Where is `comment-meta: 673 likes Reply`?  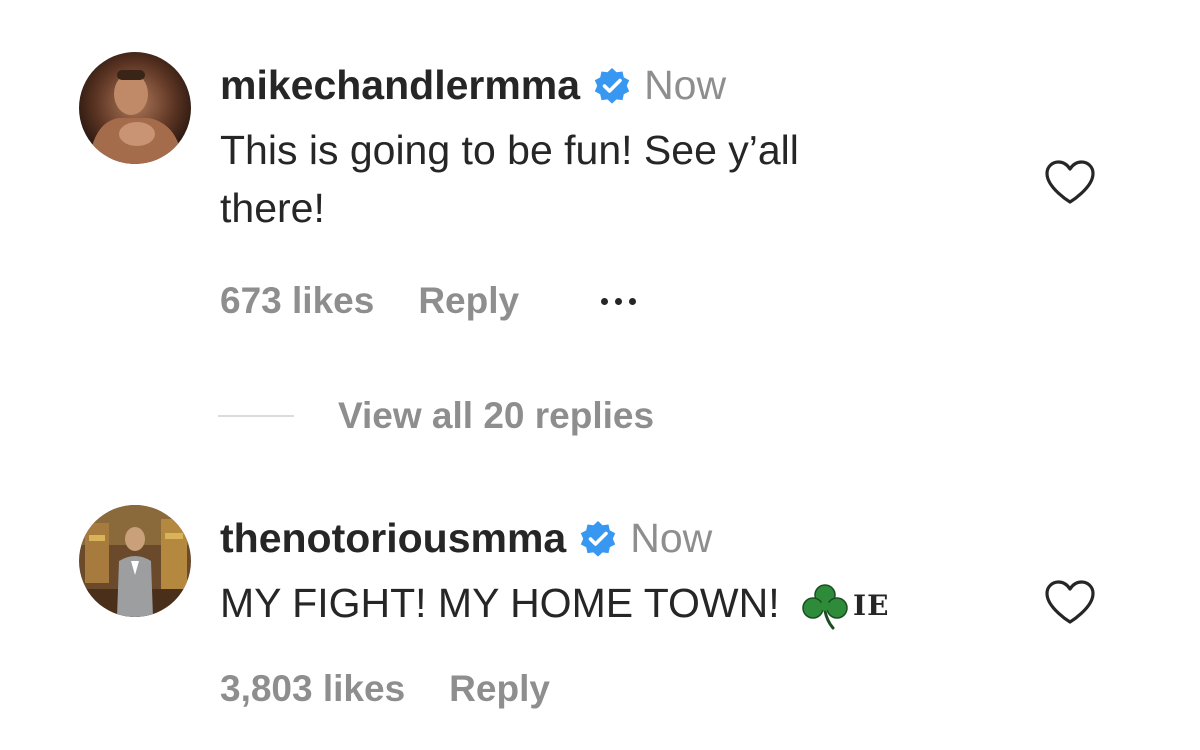
comment-meta: 673 likes Reply is located at coordinates (428, 301).